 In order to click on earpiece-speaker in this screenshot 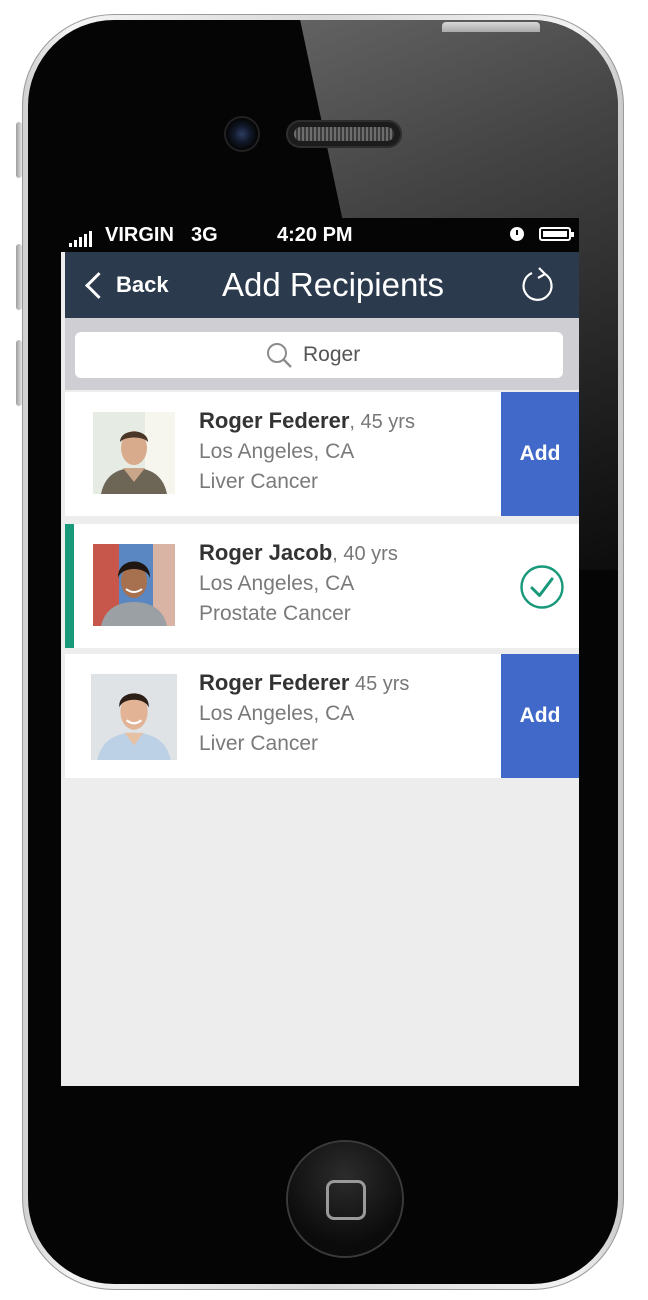, I will do `click(344, 134)`.